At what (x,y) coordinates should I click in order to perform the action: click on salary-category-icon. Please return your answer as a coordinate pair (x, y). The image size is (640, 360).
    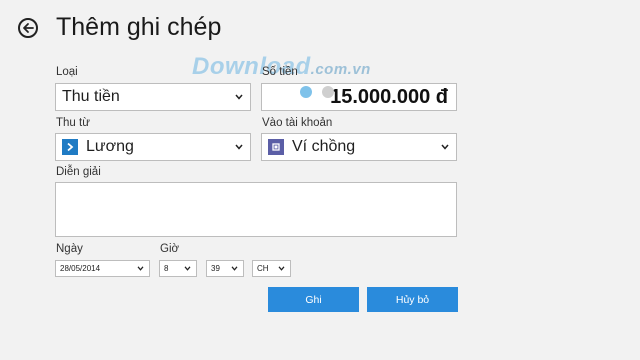
    Looking at the image, I should click on (70, 147).